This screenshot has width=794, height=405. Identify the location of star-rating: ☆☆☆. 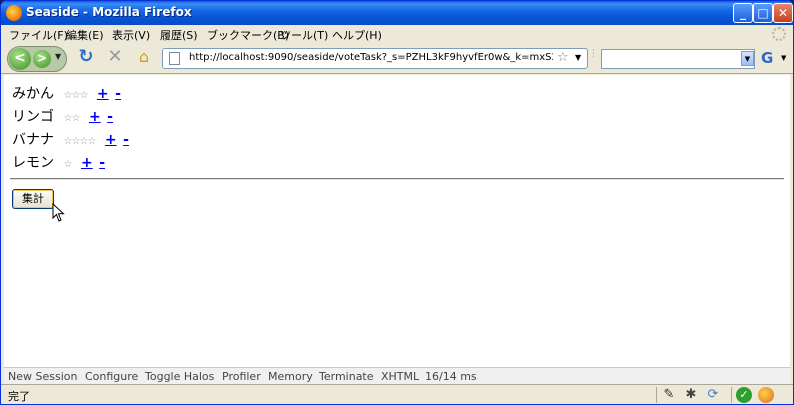
(76, 95).